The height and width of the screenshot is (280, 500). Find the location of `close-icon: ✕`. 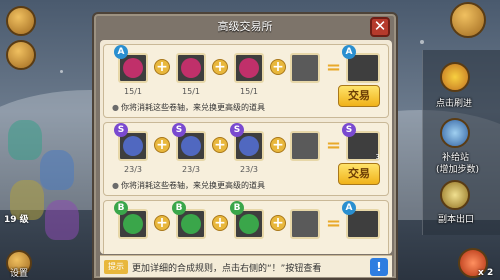

close-icon: ✕ is located at coordinates (380, 26).